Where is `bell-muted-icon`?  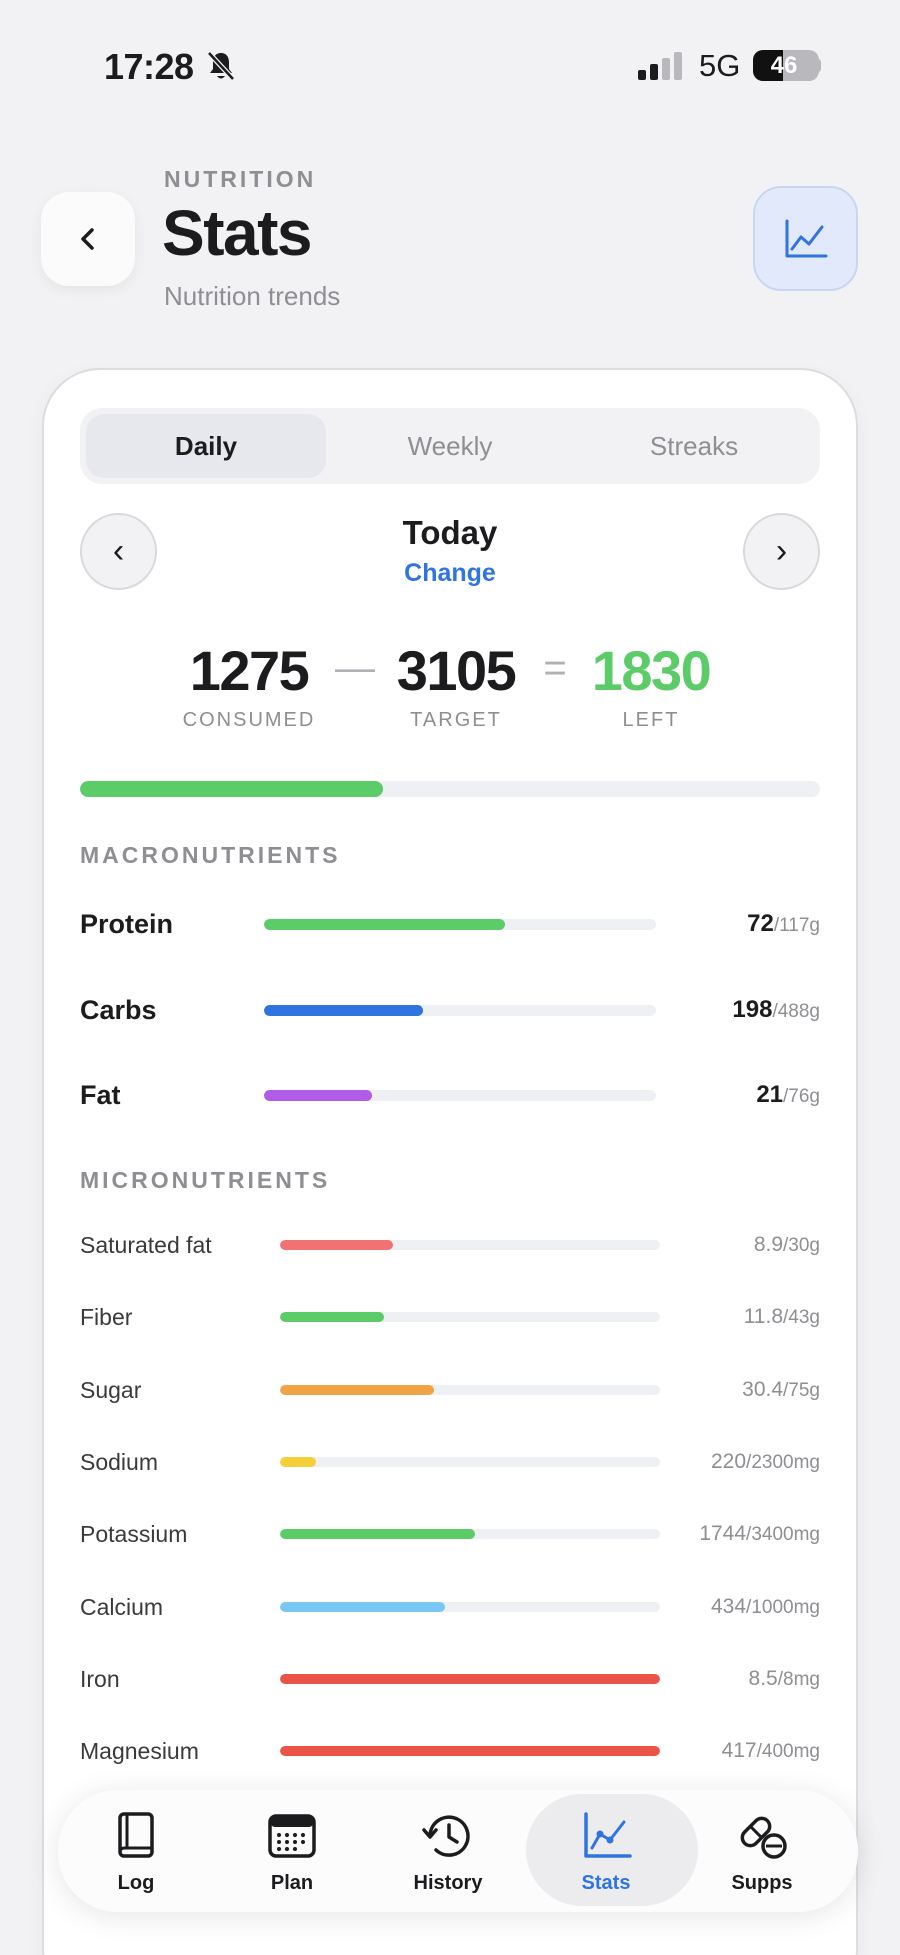
bell-muted-icon is located at coordinates (221, 66).